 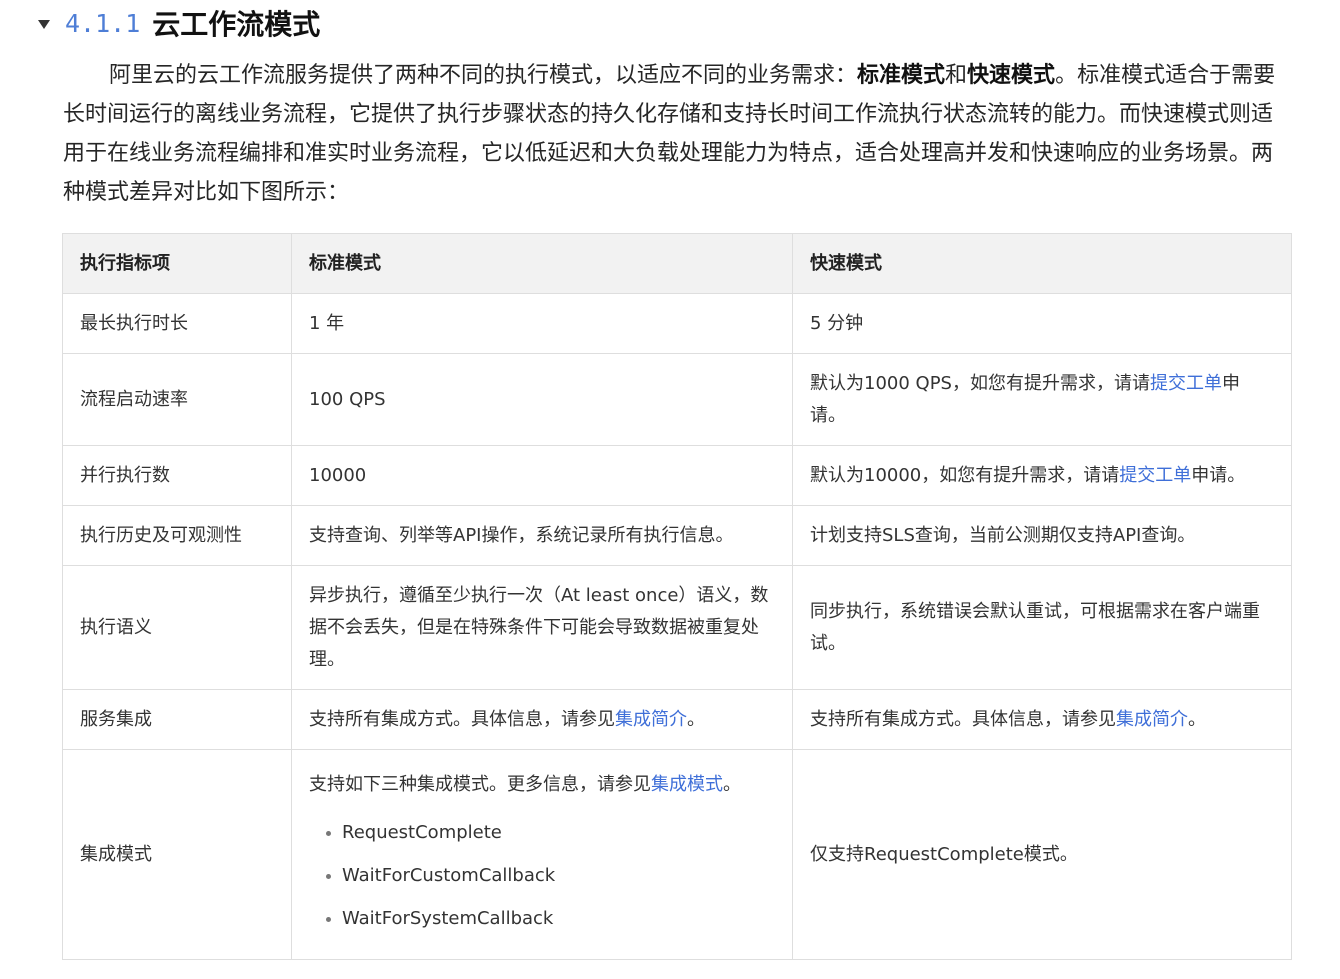 What do you see at coordinates (177, 627) in the screenshot?
I see `metric-cell: 执行语义` at bounding box center [177, 627].